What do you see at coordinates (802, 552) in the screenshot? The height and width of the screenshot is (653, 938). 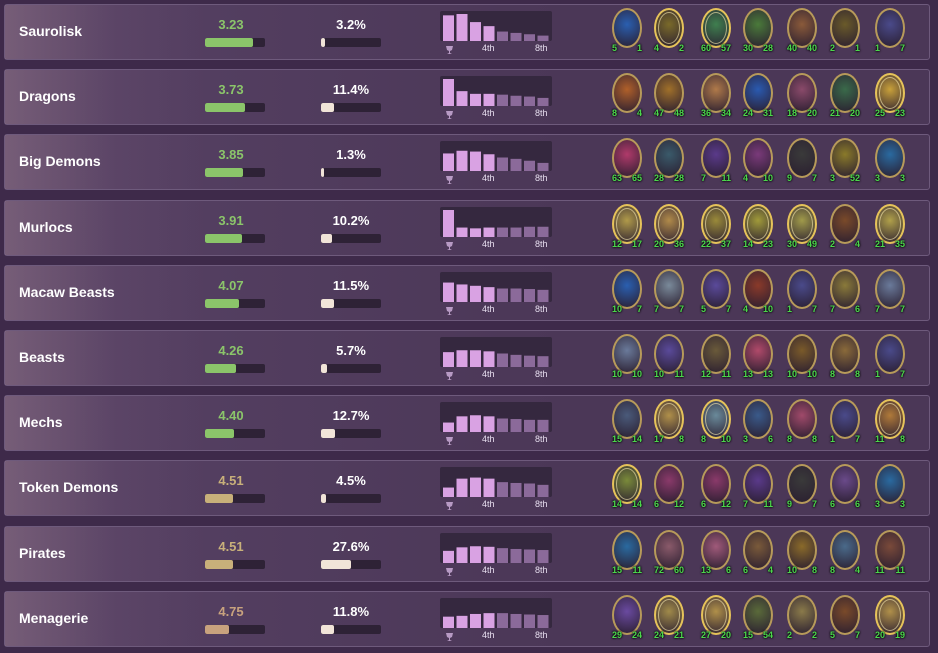 I see `minion-card: 10 8` at bounding box center [802, 552].